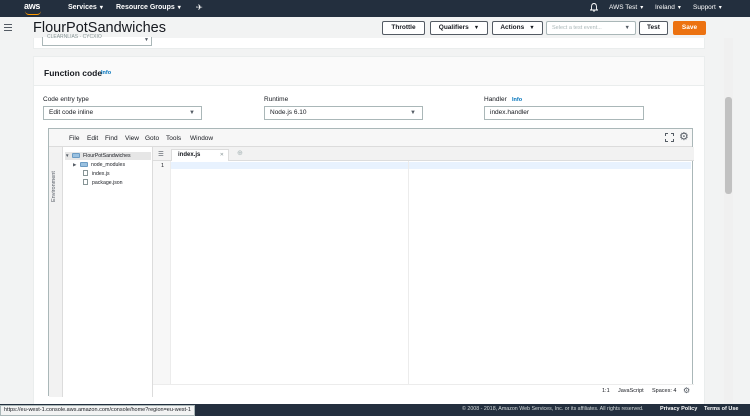 Image resolution: width=750 pixels, height=416 pixels. Describe the element at coordinates (369, 41) in the screenshot. I see `previous-panel: CLEARNLIAS · CYCXIO ▼` at that location.